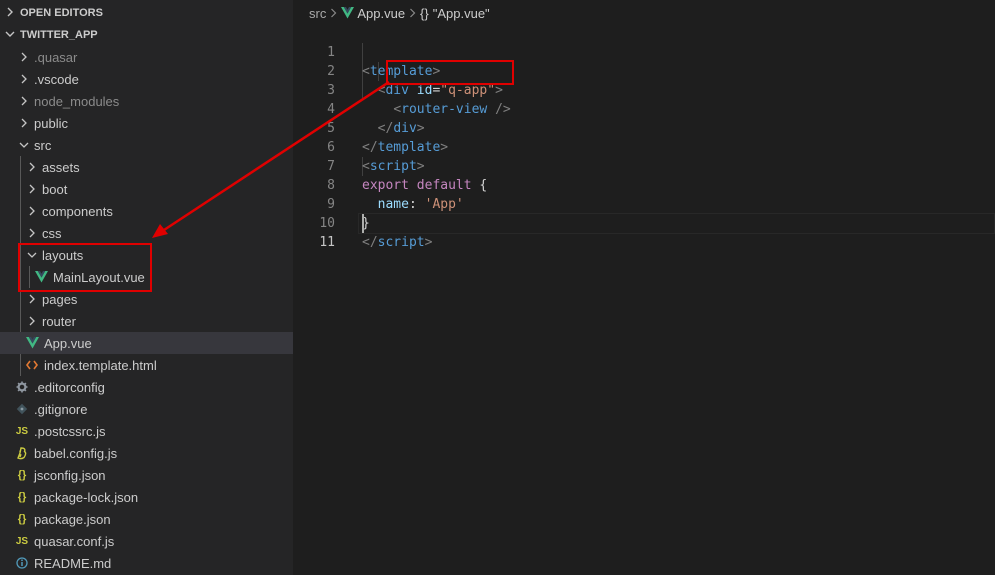 The height and width of the screenshot is (575, 995). I want to click on file-editorconfig: .editorconfig, so click(146, 387).